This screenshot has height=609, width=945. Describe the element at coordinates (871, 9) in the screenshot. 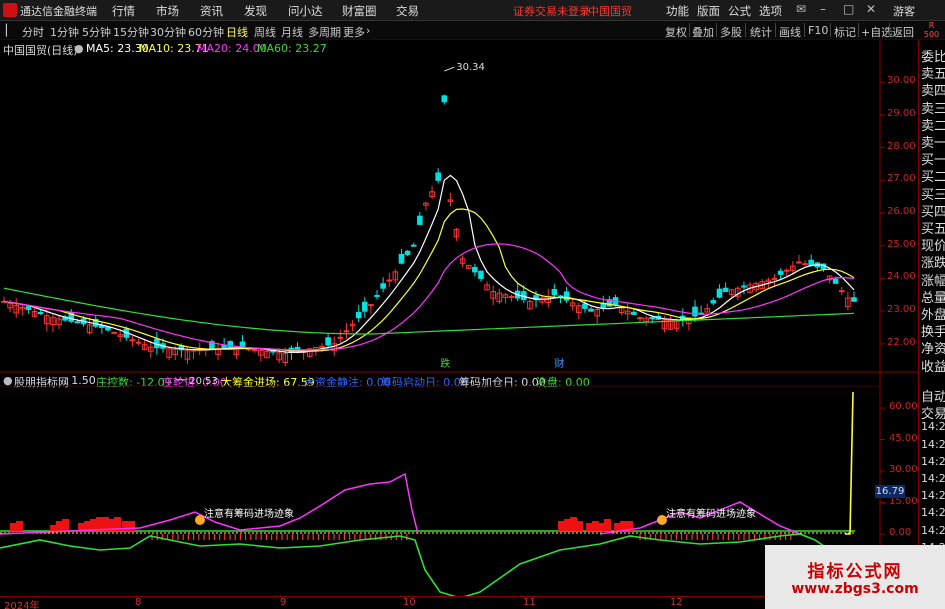

I see `close-icon: ✕` at that location.